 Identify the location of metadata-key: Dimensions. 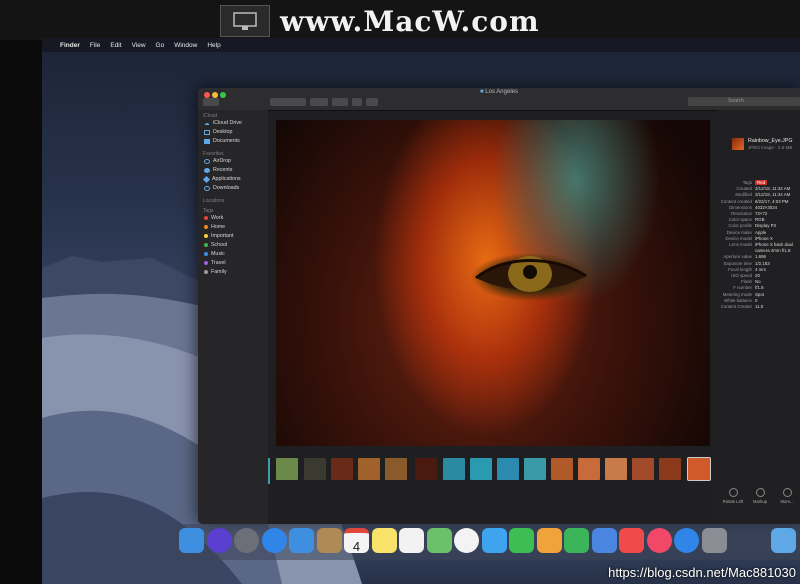
(740, 207).